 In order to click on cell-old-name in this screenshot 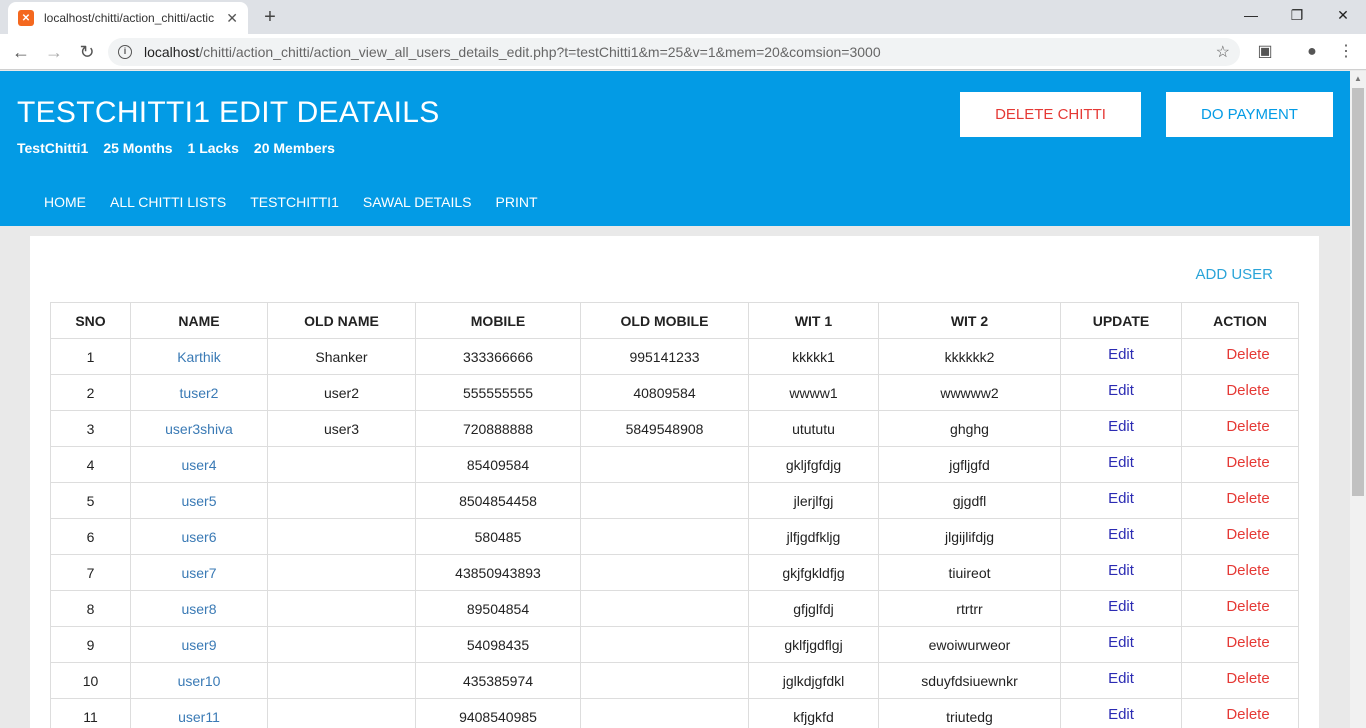, I will do `click(341, 680)`.